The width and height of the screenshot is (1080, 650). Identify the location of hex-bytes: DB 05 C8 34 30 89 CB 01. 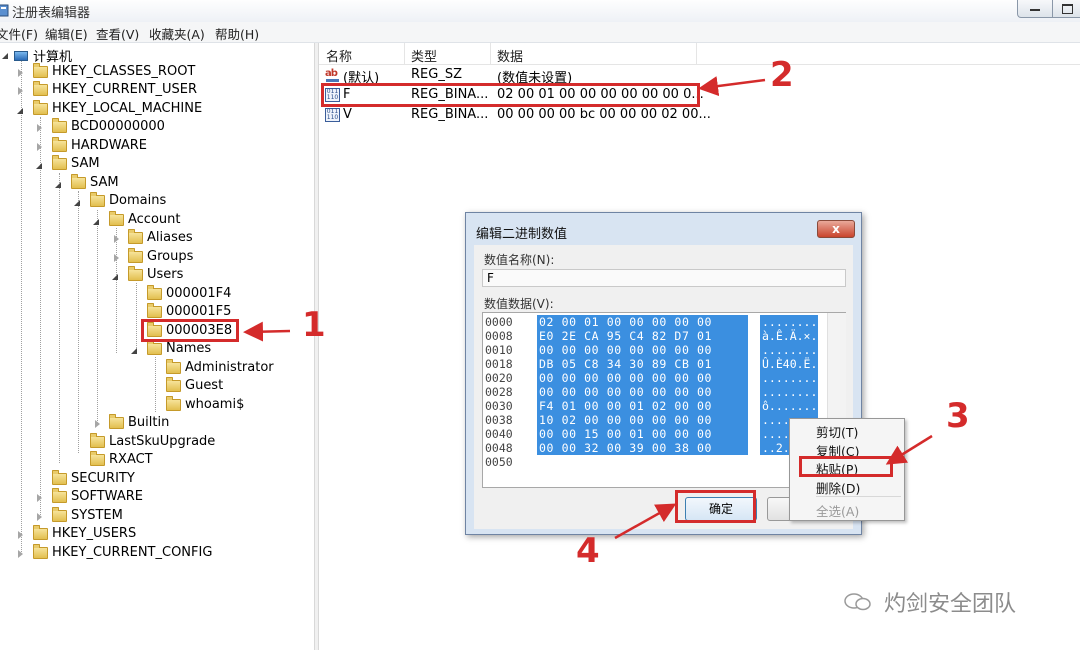
(642, 364).